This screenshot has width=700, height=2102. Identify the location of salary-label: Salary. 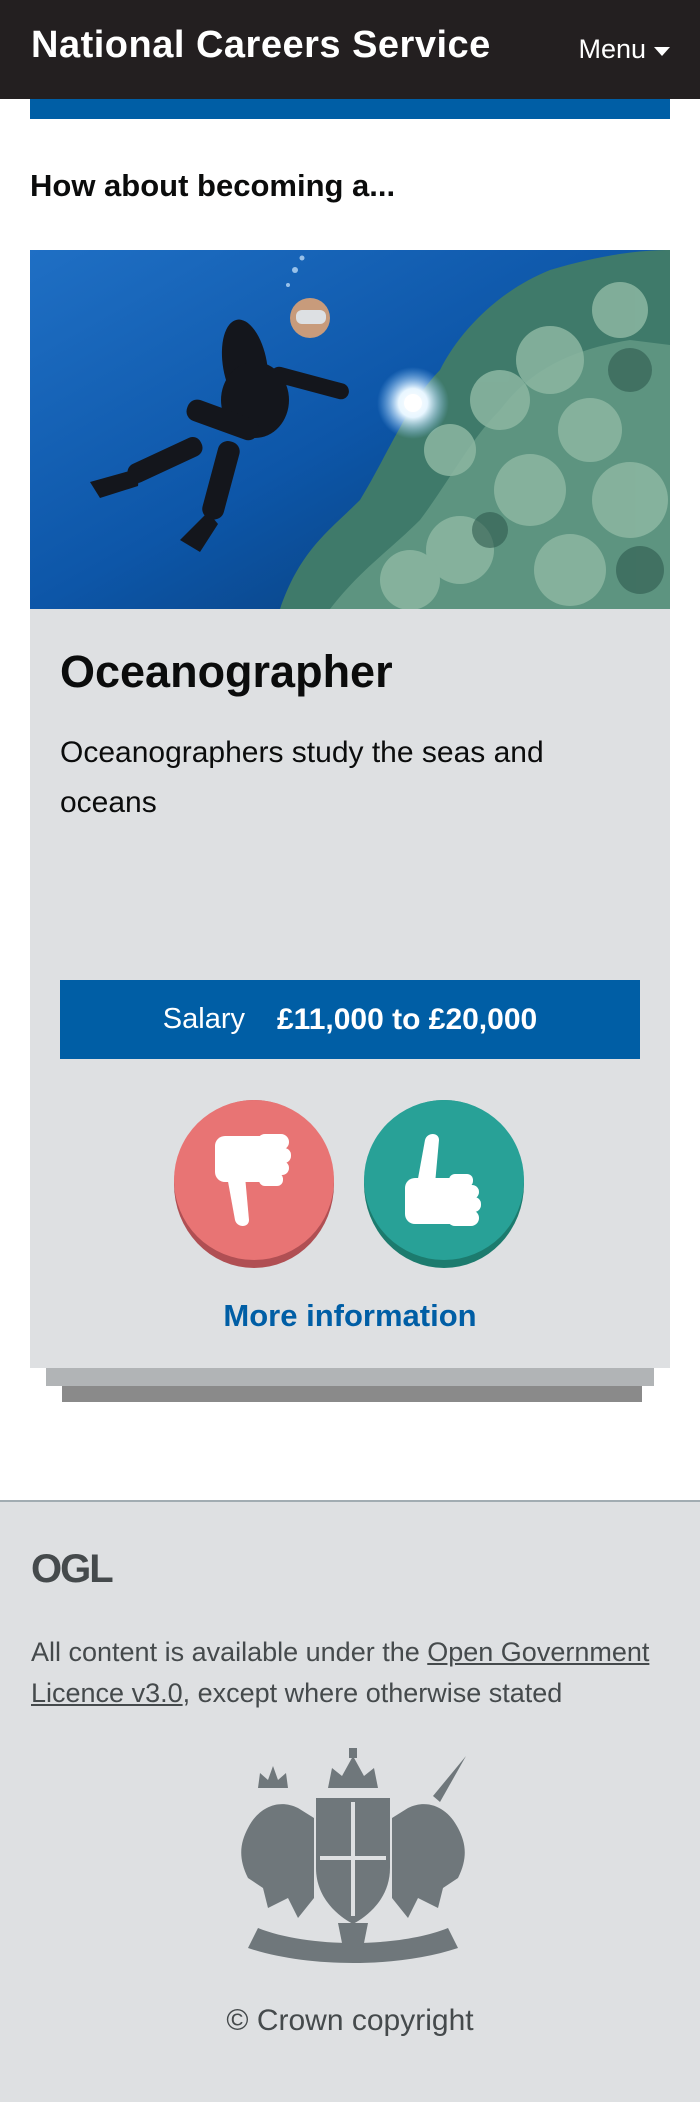
(203, 1019).